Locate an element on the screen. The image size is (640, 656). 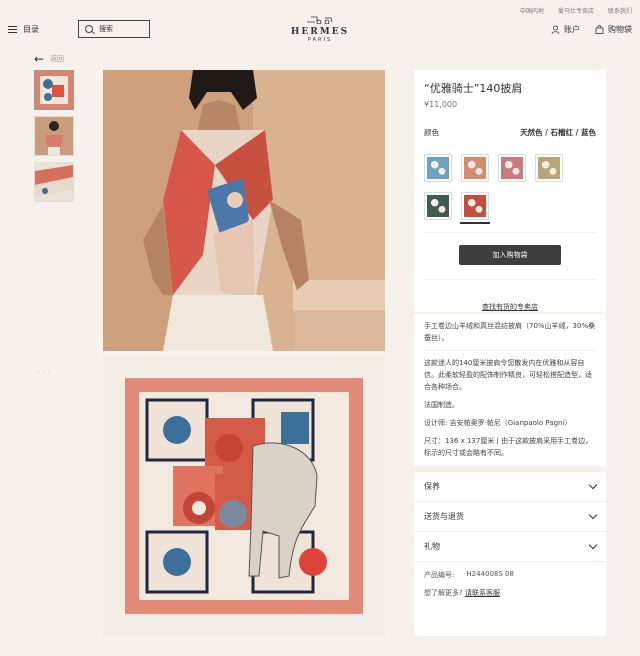
thumbnail-model is located at coordinates (54, 136).